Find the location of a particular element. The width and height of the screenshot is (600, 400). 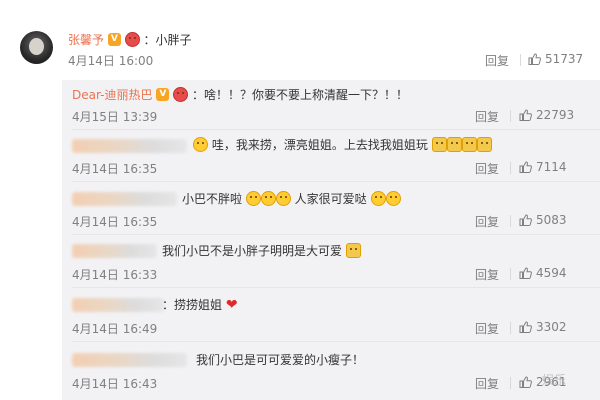

reply-1-like-button: 22793 is located at coordinates (546, 115).